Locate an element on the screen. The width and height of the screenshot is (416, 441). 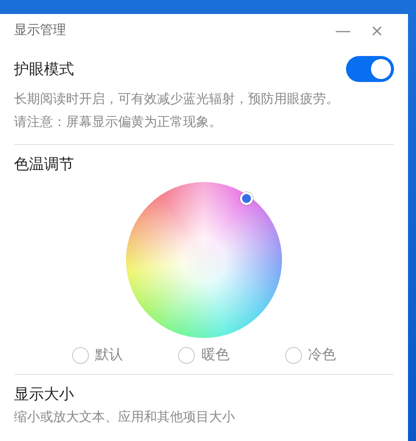
radio-label: 默认 is located at coordinates (108, 355).